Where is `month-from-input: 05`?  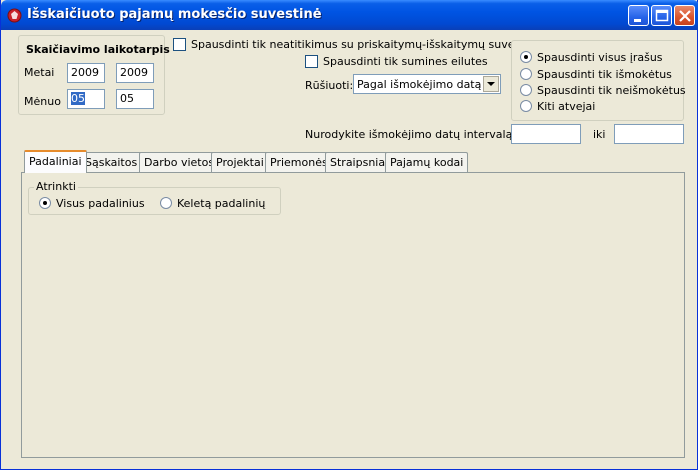 month-from-input: 05 is located at coordinates (86, 99).